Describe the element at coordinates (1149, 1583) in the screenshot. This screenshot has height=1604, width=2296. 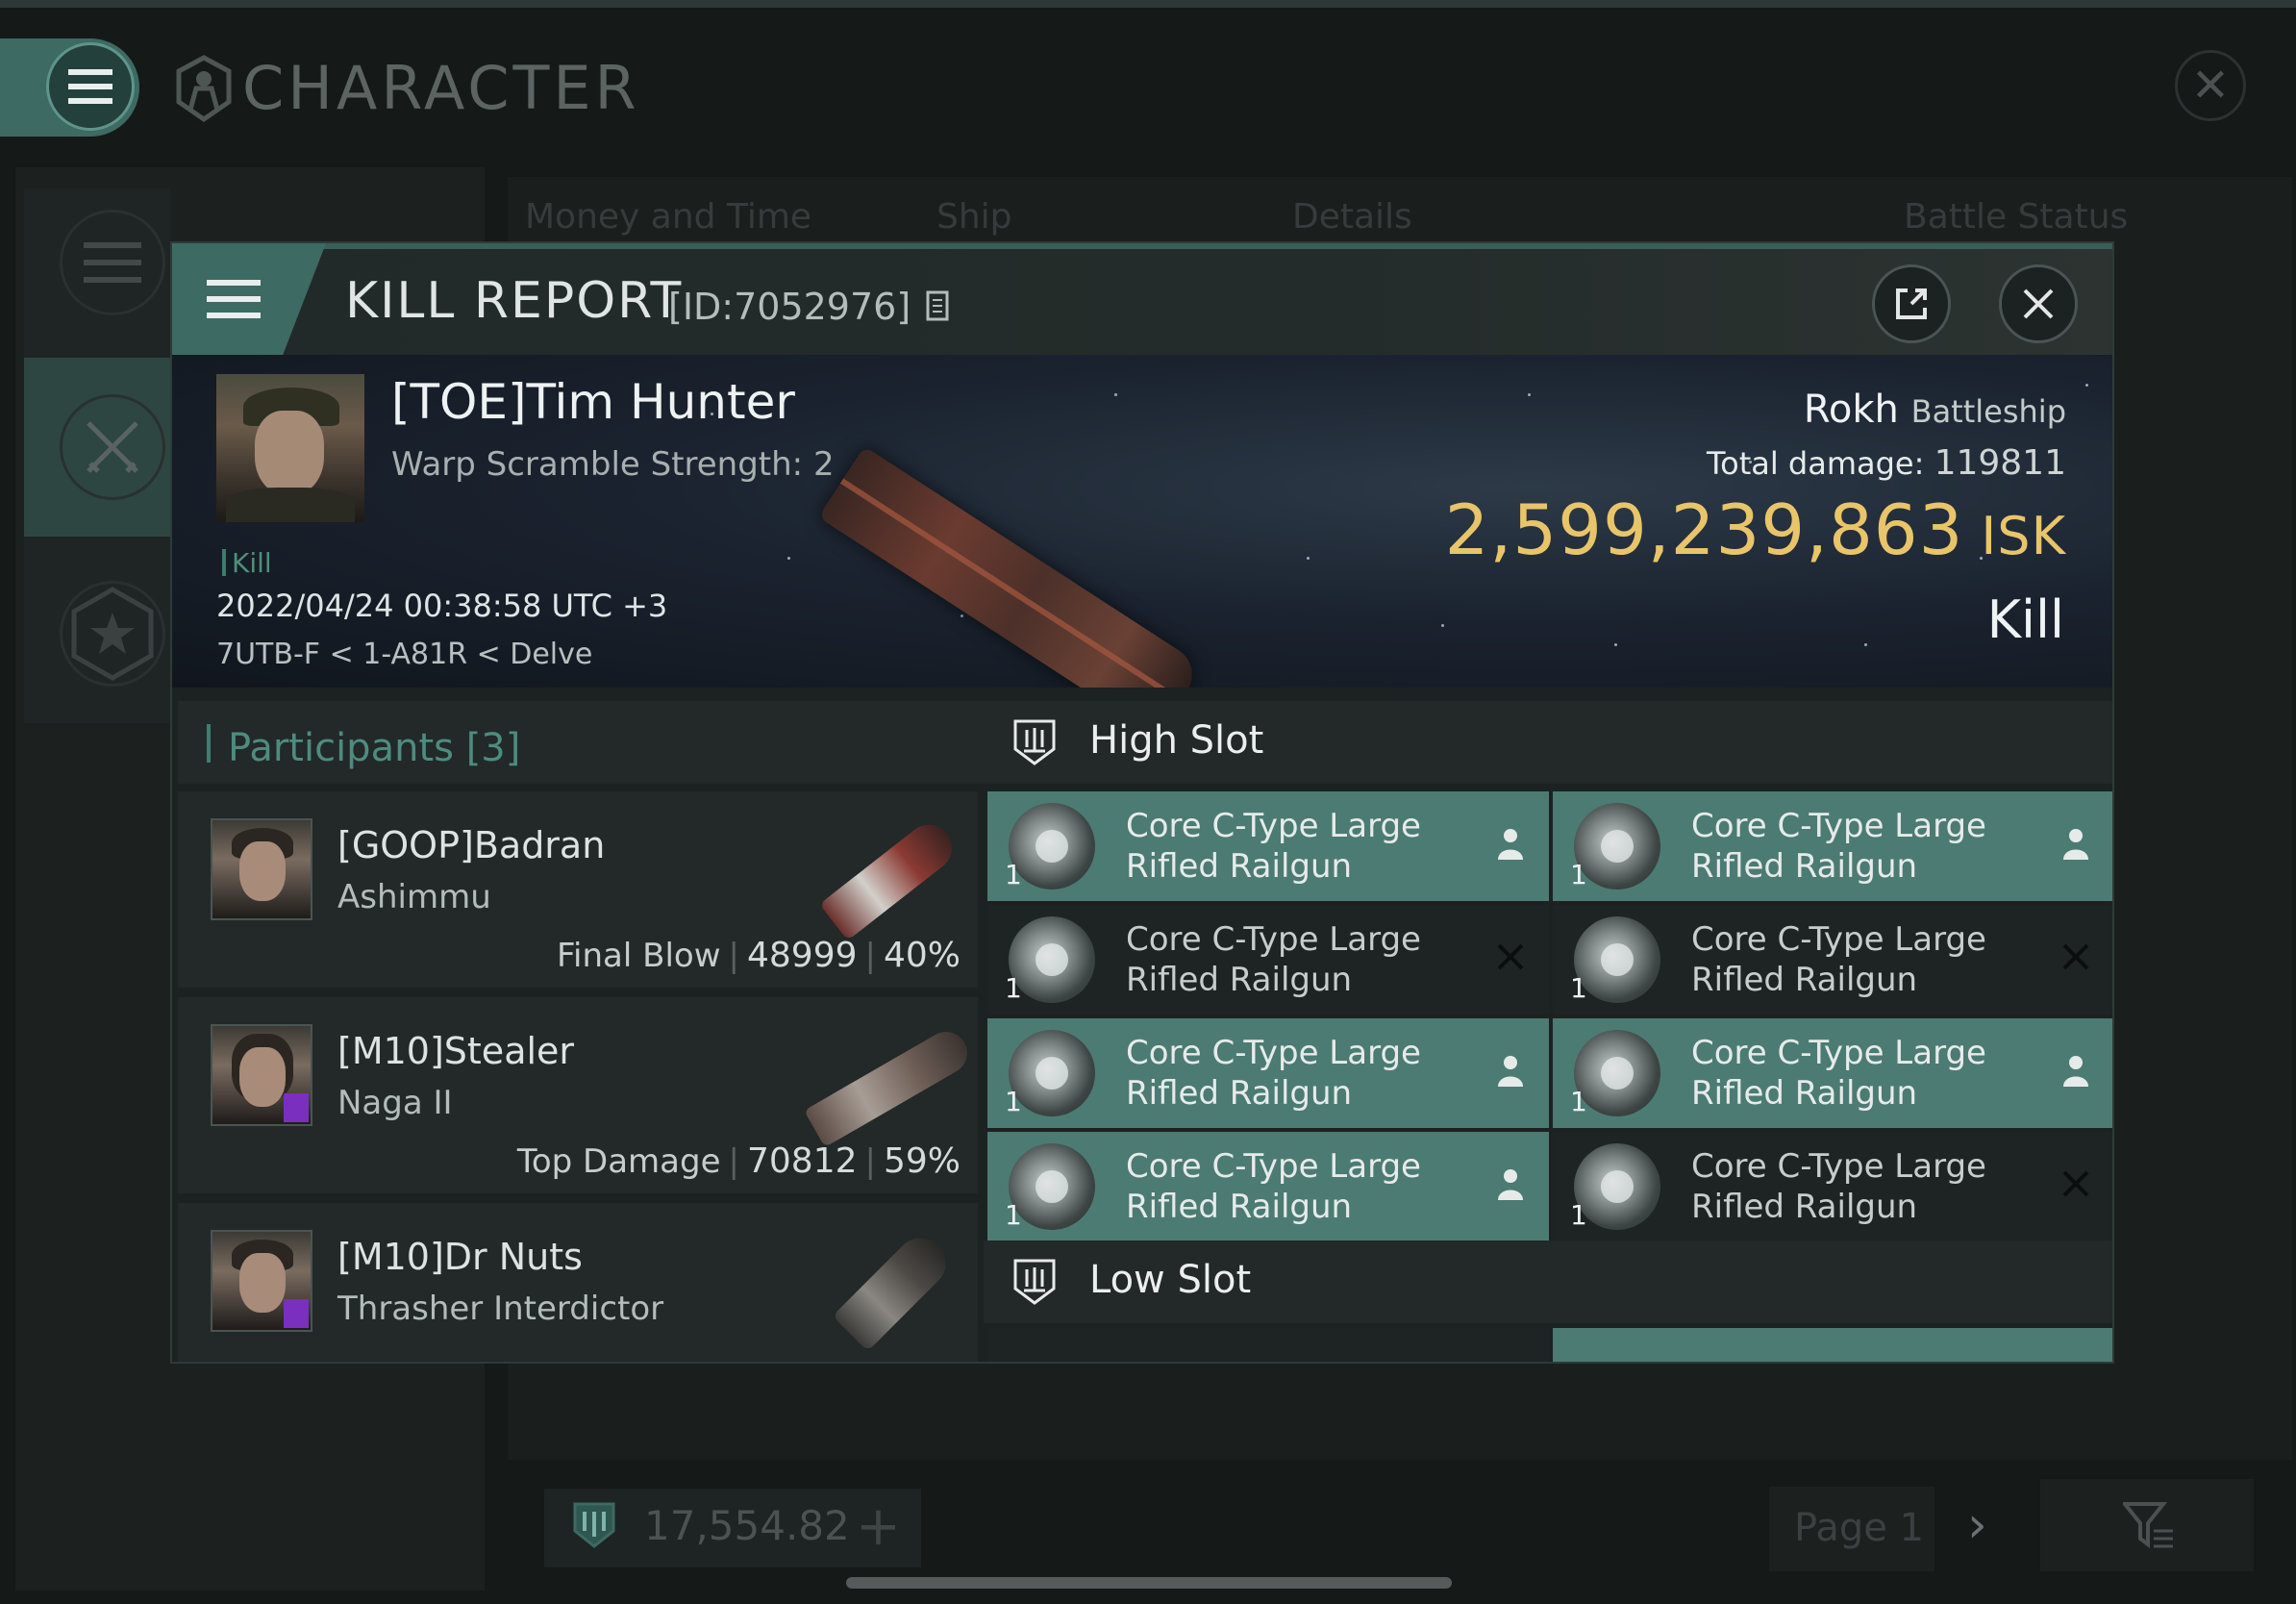
I see `horizontal-scrollbar` at that location.